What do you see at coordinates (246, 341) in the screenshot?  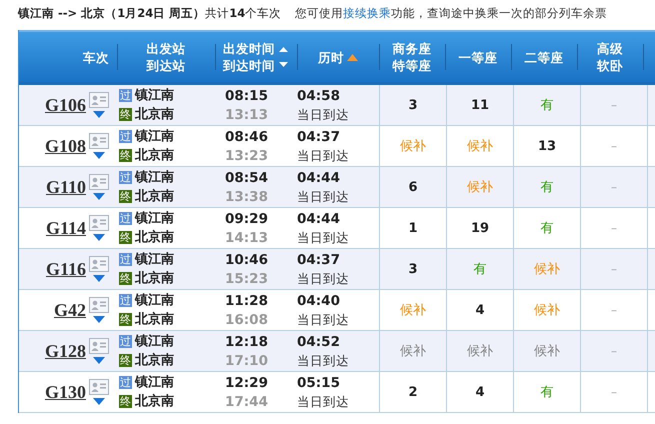 I see `departure-time: 12:18` at bounding box center [246, 341].